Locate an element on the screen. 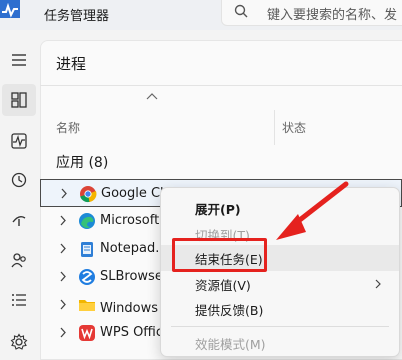 This screenshot has width=402, height=360. edge-icon is located at coordinates (87, 221).